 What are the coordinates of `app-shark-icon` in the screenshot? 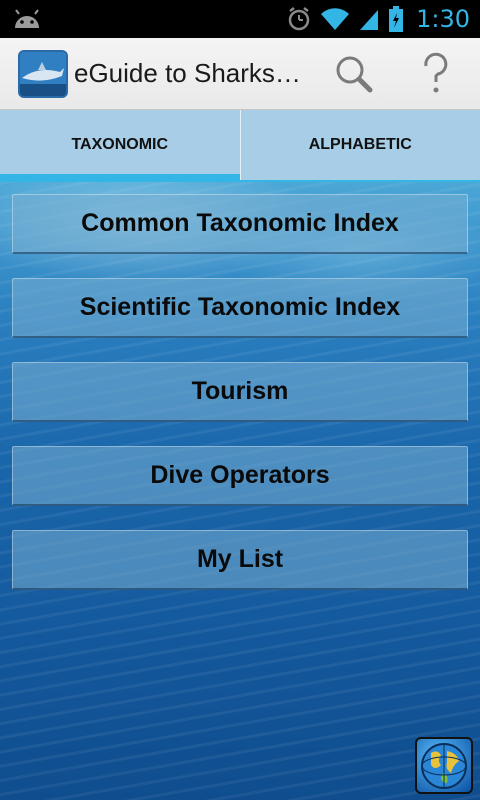 It's located at (43, 74).